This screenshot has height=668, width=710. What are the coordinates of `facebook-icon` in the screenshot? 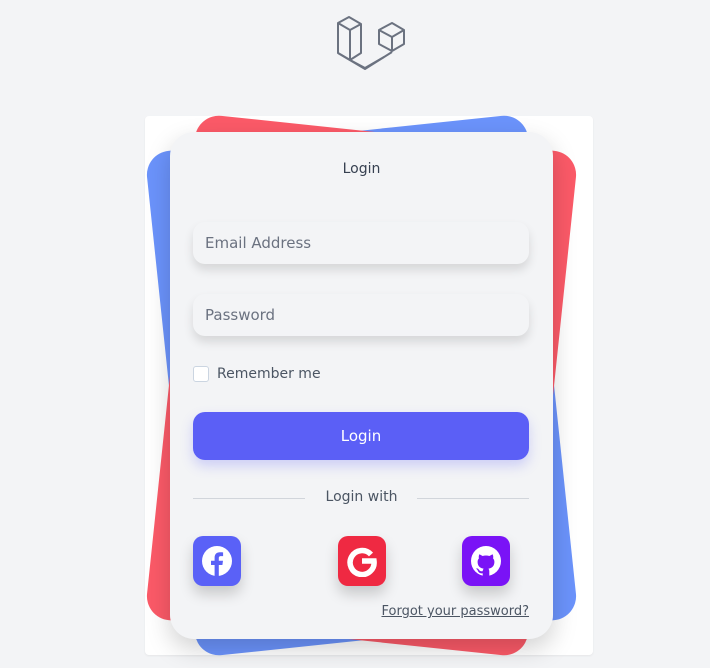 It's located at (217, 561).